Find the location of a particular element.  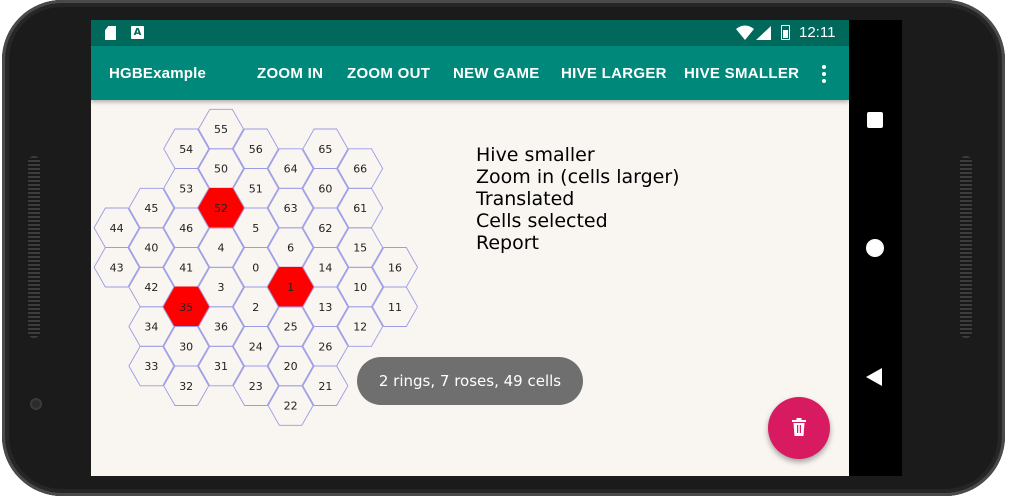

hive-cell-label: 24 is located at coordinates (256, 346).